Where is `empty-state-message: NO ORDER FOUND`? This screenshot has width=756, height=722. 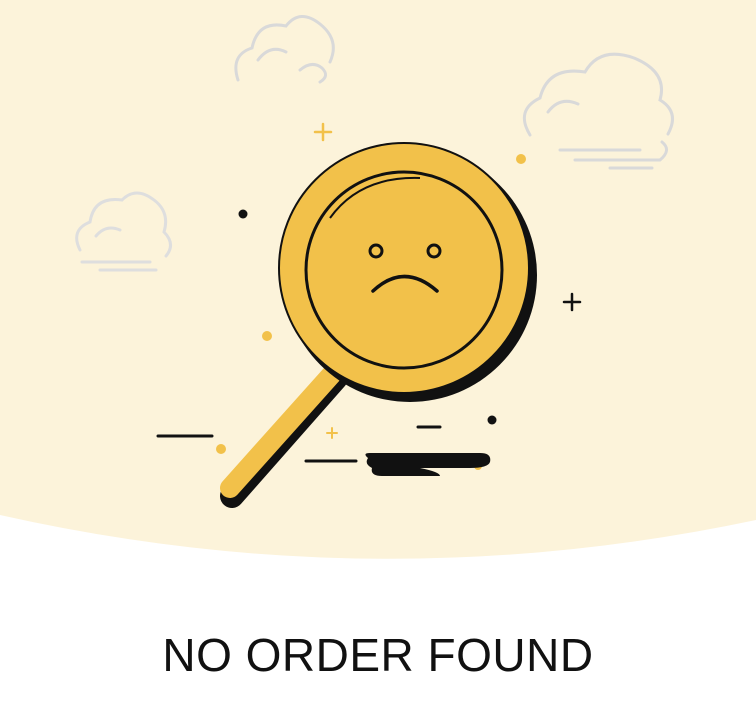 empty-state-message: NO ORDER FOUND is located at coordinates (378, 655).